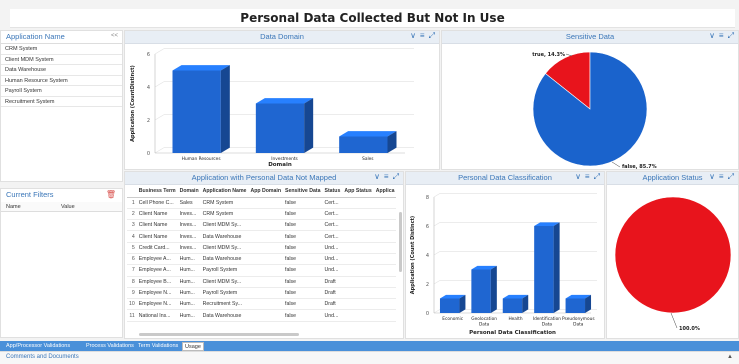 This screenshot has height=364, width=739. I want to click on data-domain-header: Data Domain ∨ ≡ ⤢, so click(282, 37).